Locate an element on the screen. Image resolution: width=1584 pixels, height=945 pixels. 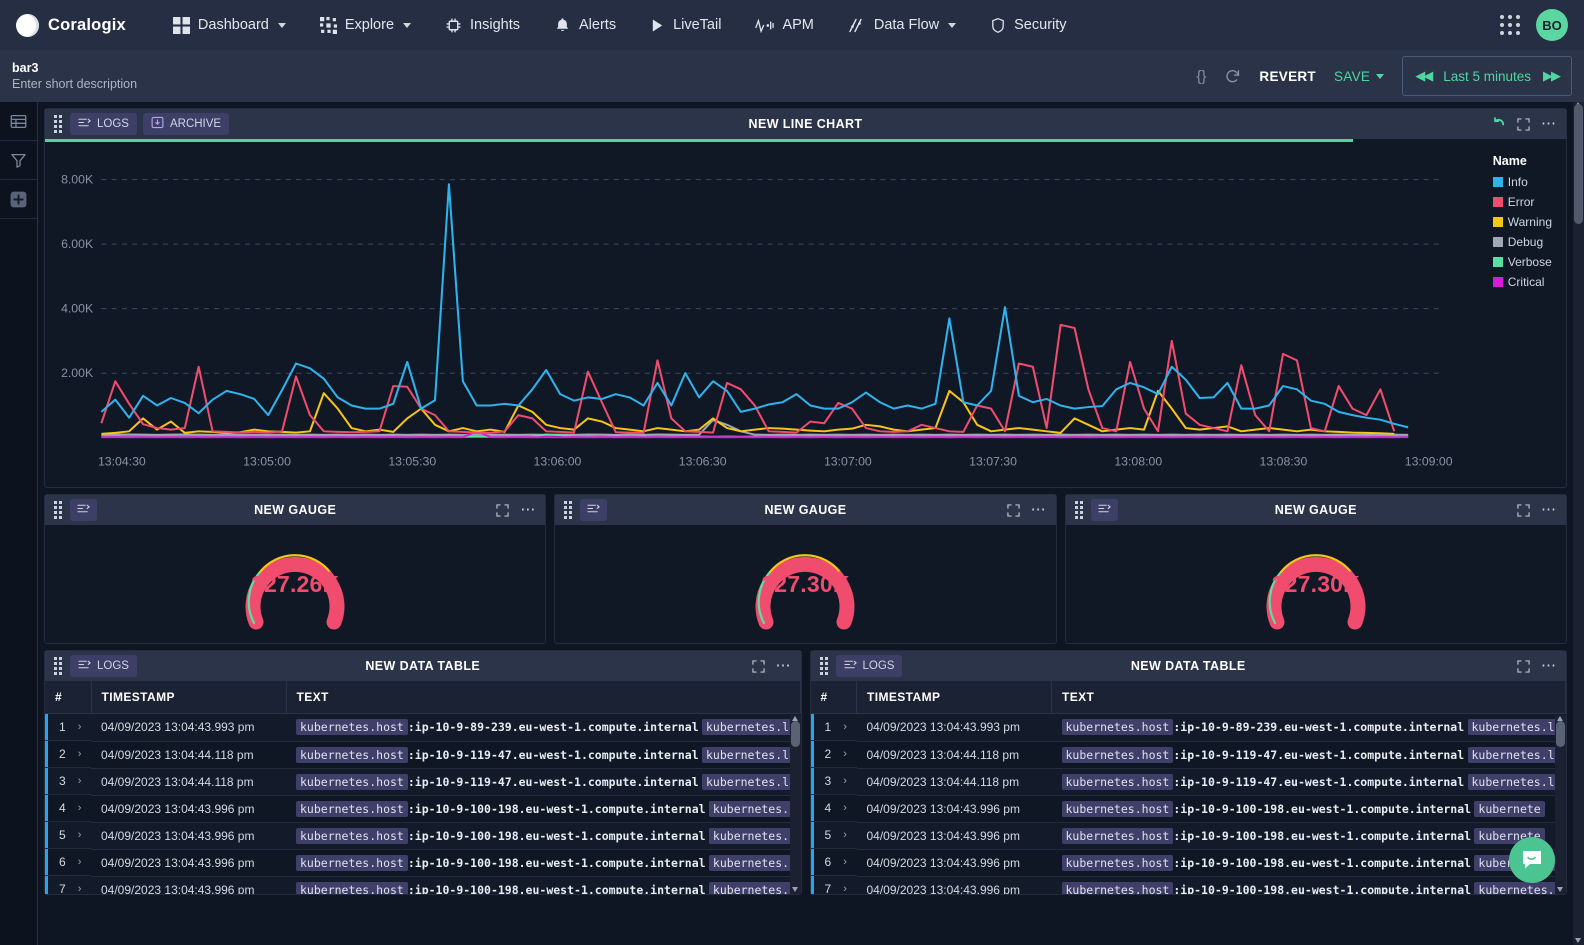
loading-spinner-icon is located at coordinates (1498, 124).